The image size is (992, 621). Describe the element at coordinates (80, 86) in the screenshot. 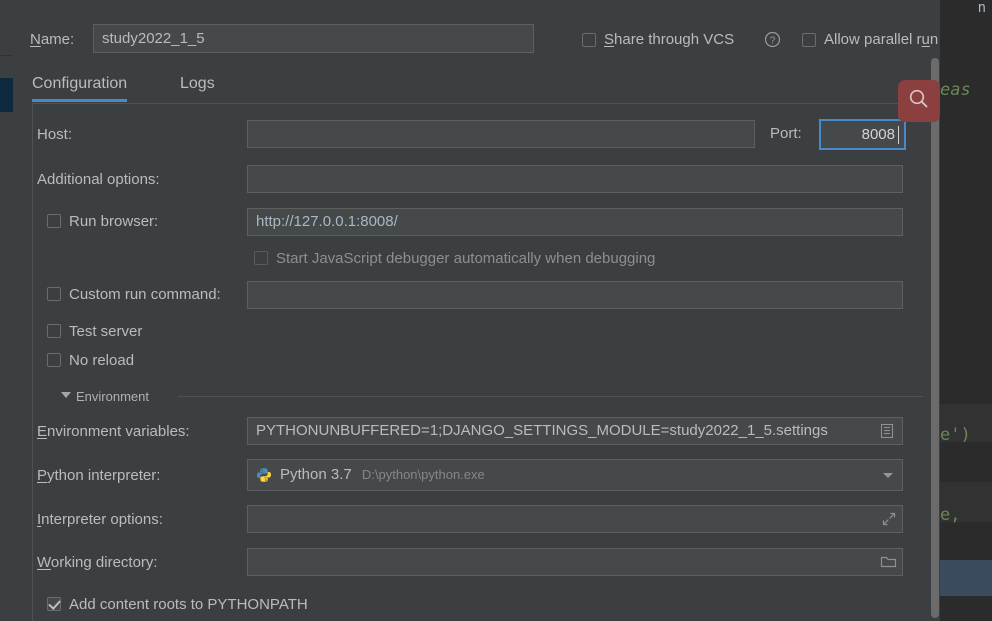

I see `tab-configuration: Configuration` at that location.